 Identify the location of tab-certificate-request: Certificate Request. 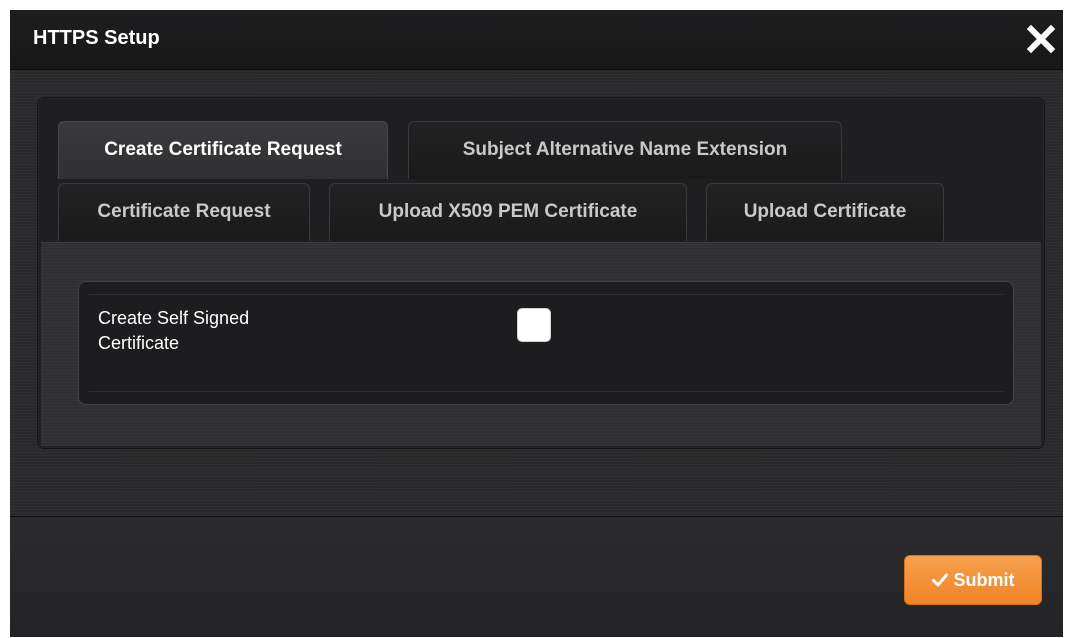
(184, 212).